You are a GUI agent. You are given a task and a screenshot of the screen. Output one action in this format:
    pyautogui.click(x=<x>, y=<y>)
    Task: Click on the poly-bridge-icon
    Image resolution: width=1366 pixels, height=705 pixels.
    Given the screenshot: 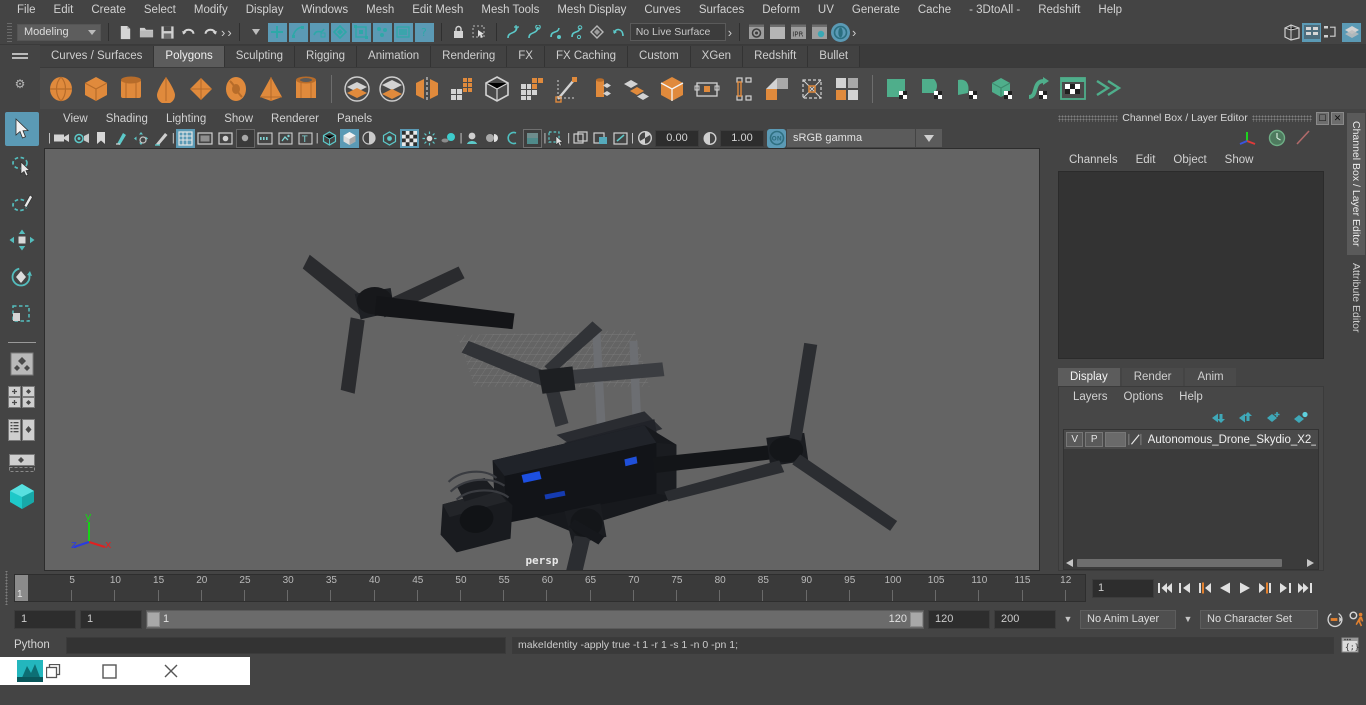 What is the action you would take?
    pyautogui.click(x=602, y=89)
    